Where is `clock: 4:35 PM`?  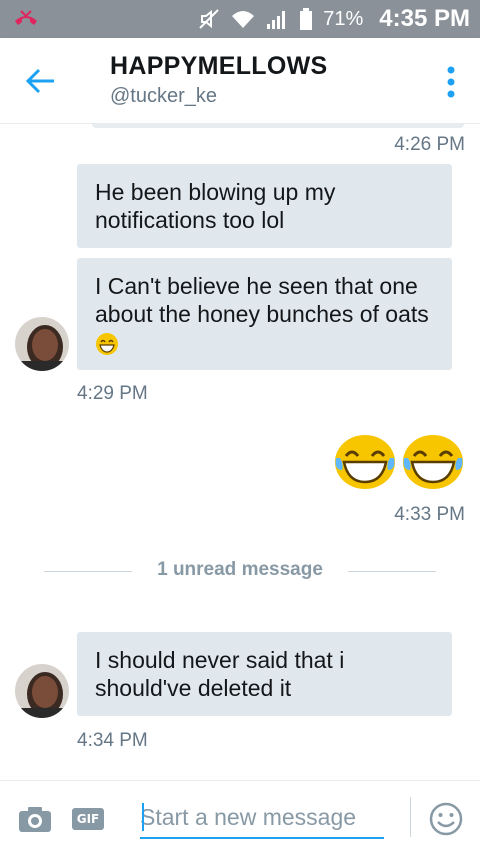
clock: 4:35 PM is located at coordinates (424, 18).